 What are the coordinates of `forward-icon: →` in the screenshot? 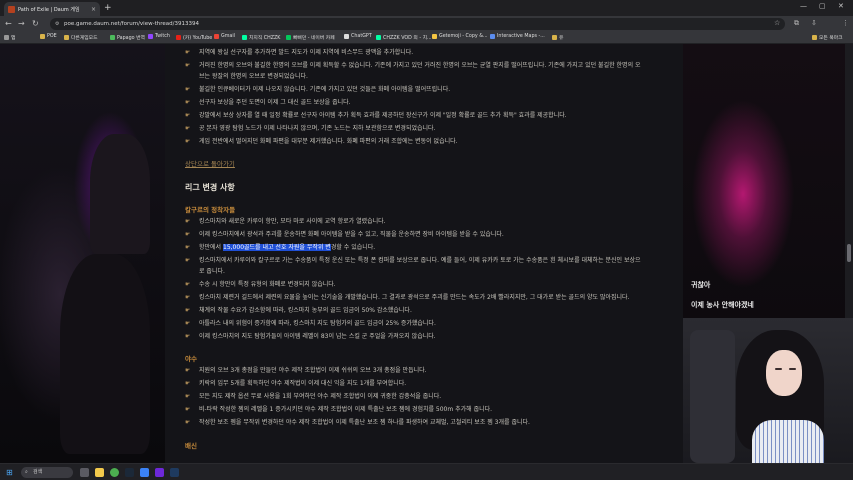 It's located at (21, 23).